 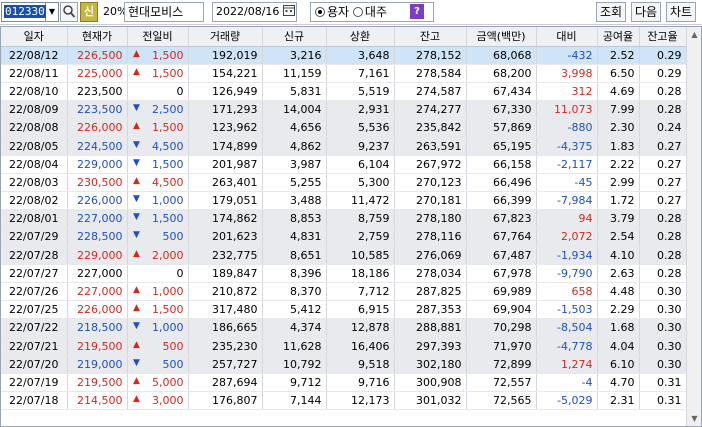 I want to click on cell-repay: 12,878, so click(x=360, y=328).